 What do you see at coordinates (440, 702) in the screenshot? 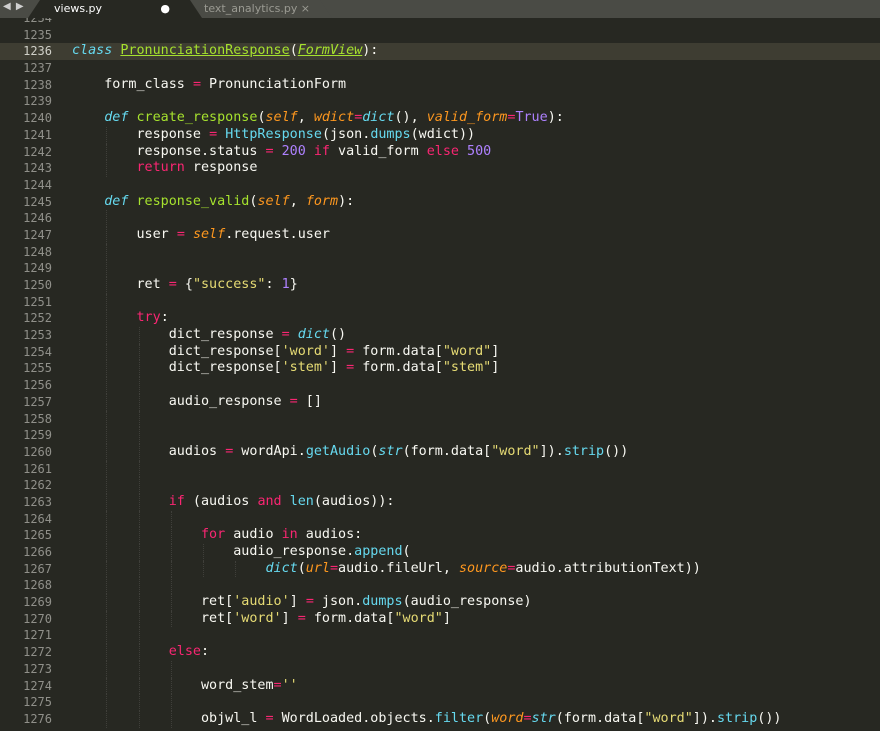
I see `code-line: 1275` at bounding box center [440, 702].